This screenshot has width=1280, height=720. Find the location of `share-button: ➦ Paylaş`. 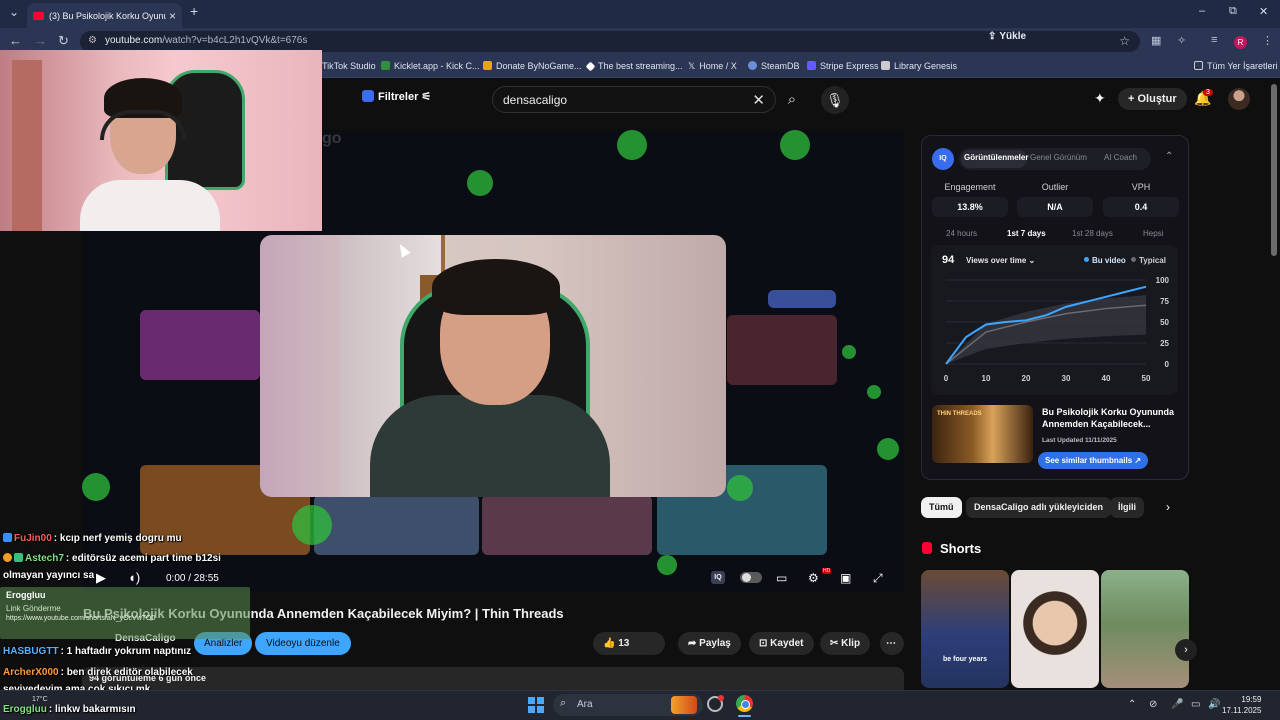

share-button: ➦ Paylaş is located at coordinates (709, 643).